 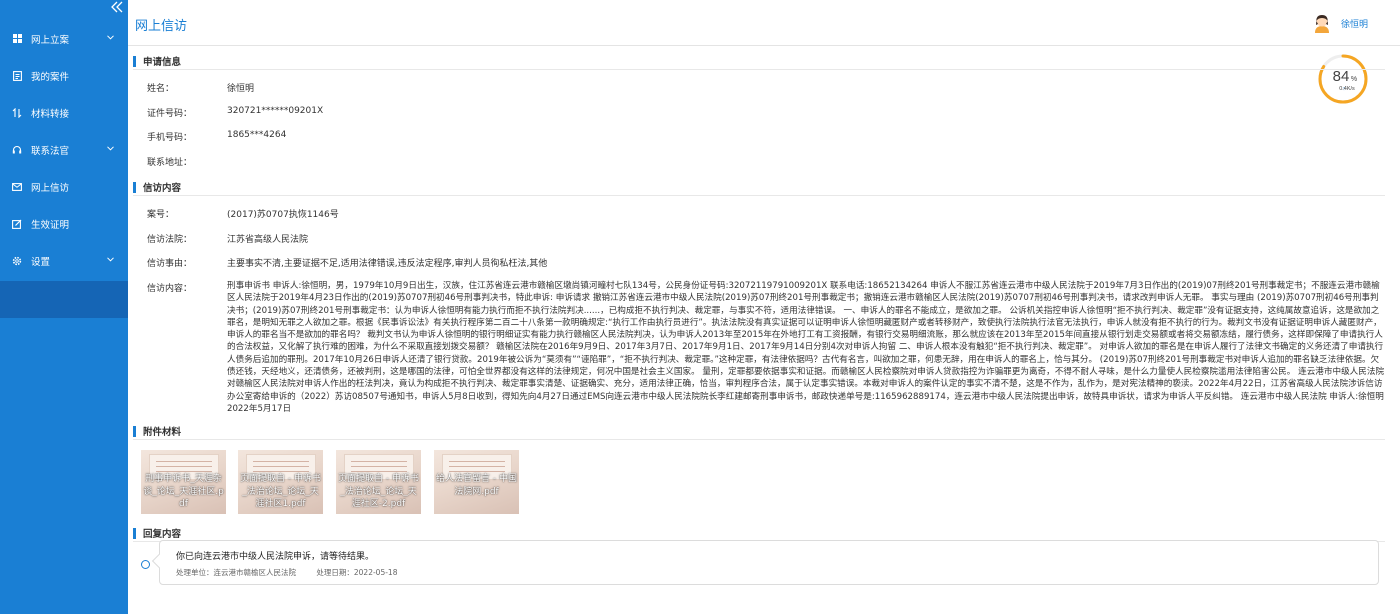 I want to click on edit-certificate-icon, so click(x=17, y=224).